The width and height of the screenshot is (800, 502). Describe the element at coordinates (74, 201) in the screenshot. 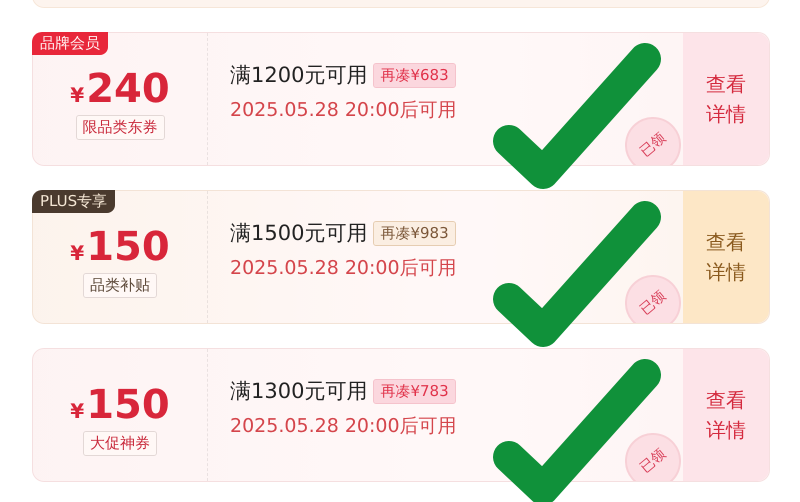

I see `coupon-badge: PLUS专享` at that location.